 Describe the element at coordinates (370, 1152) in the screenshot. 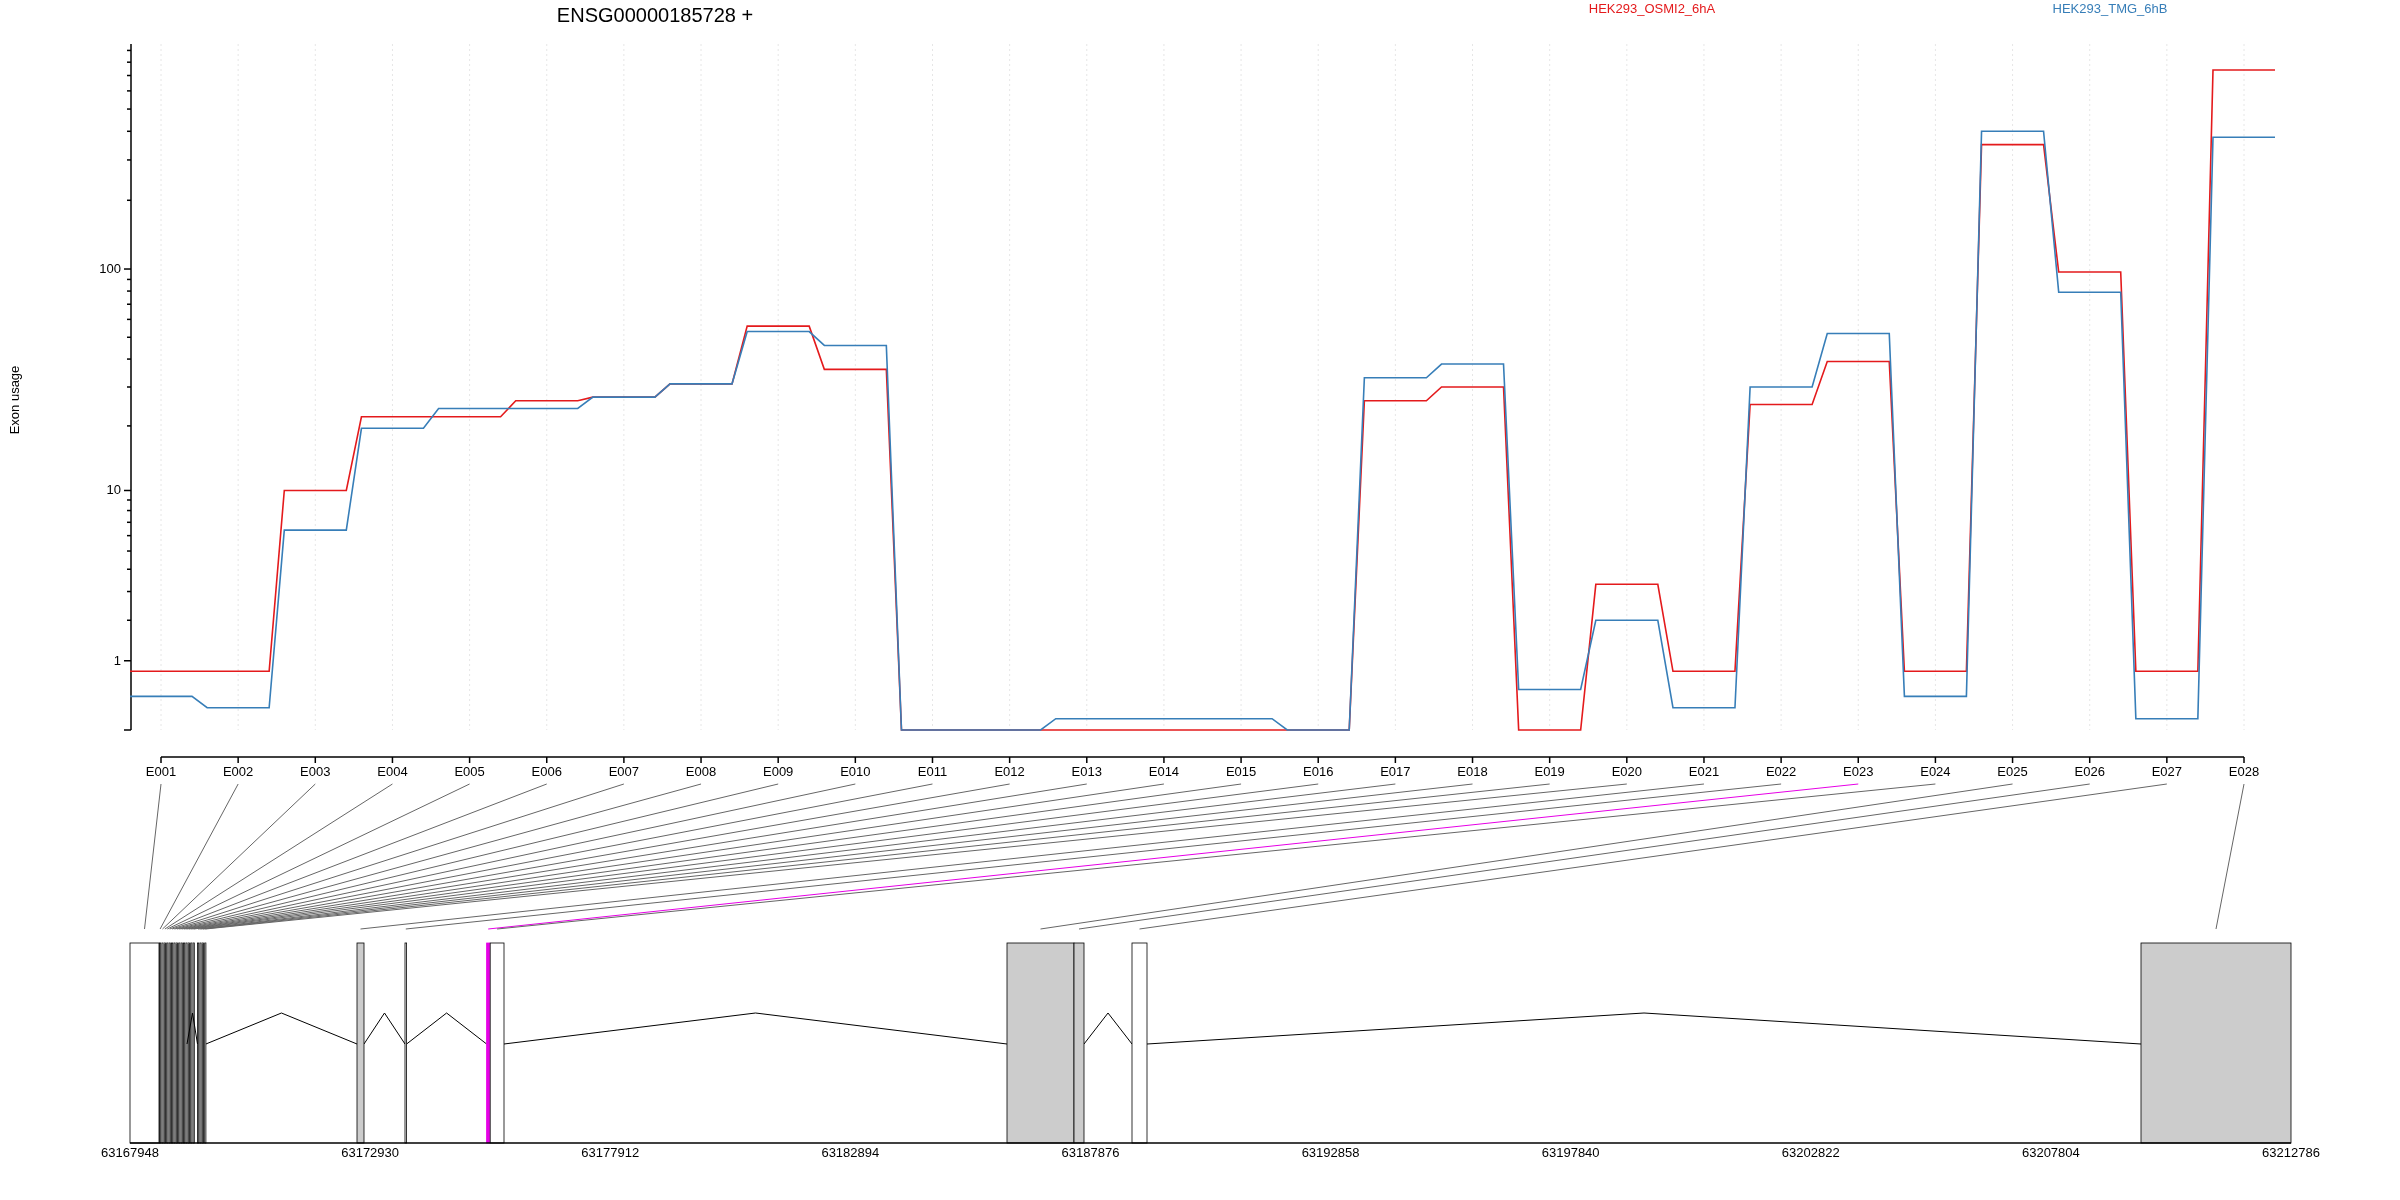

I see `genomic-position-label: 63172930` at that location.